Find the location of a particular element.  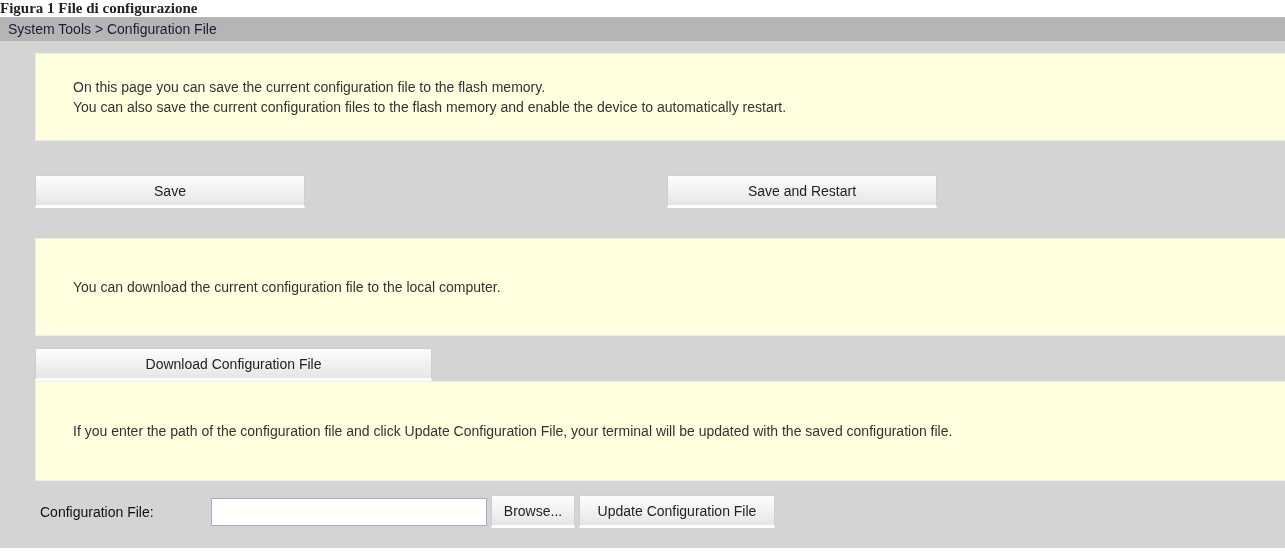

download-button: Download Configuration File is located at coordinates (233, 364).